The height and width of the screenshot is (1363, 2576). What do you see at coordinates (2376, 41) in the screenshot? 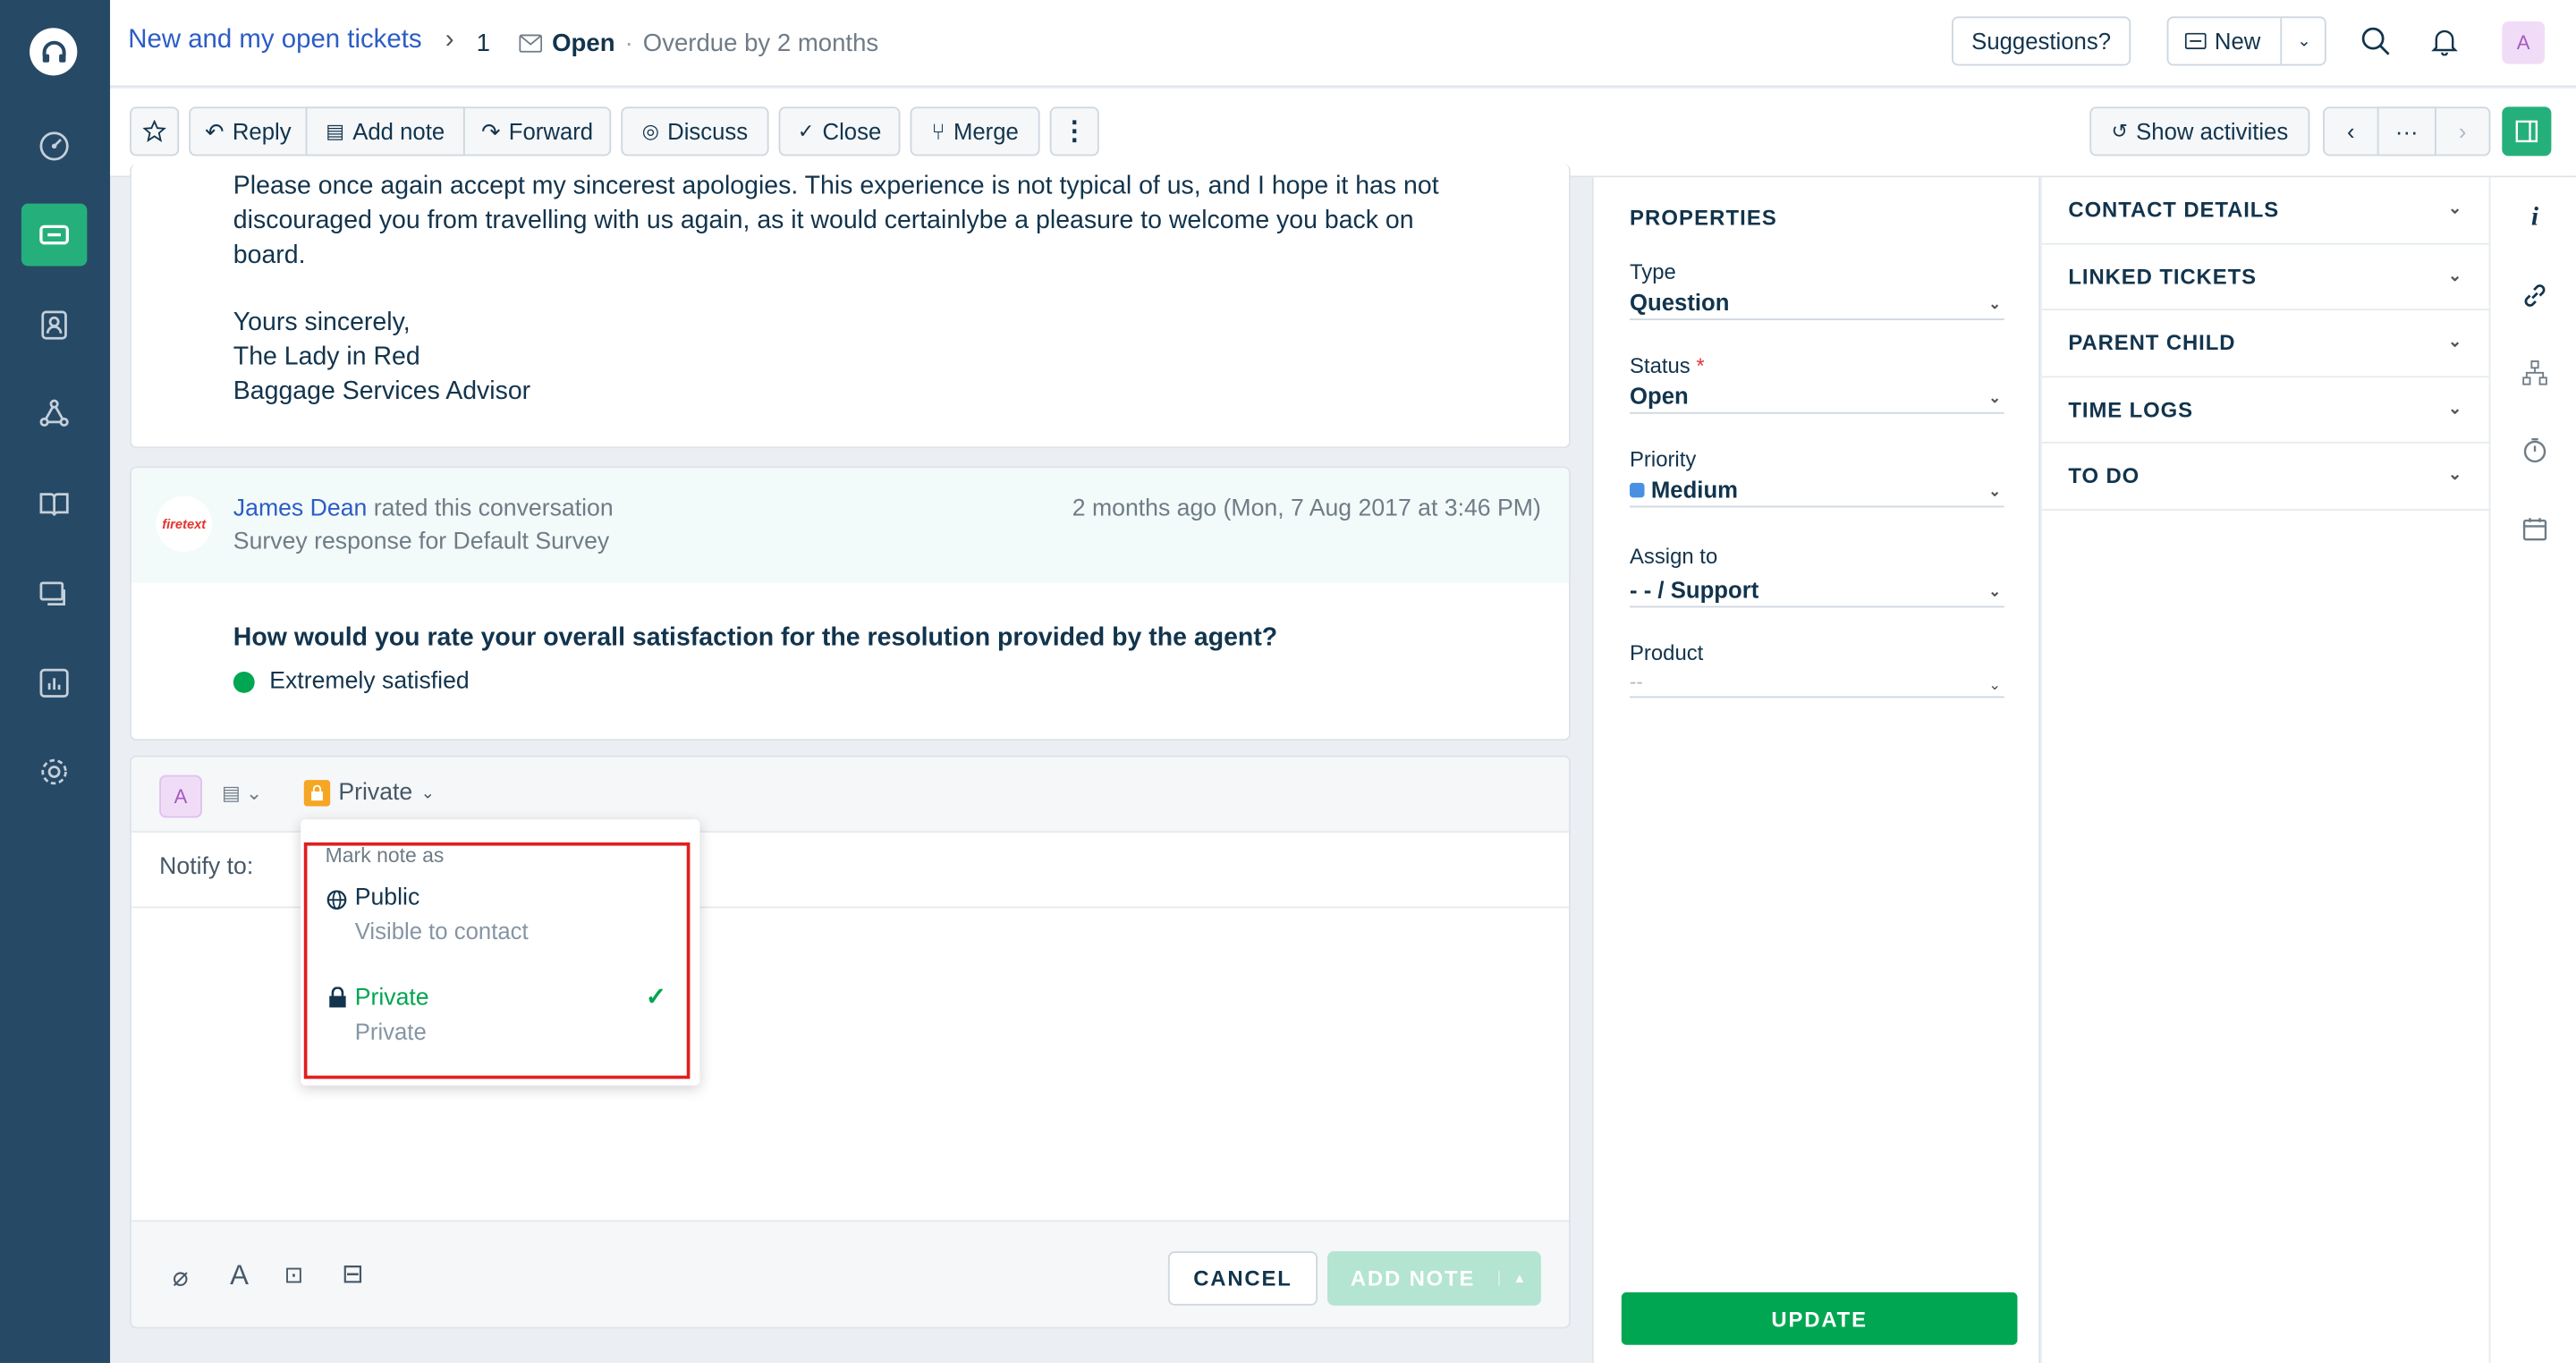
I see `search-icon` at bounding box center [2376, 41].